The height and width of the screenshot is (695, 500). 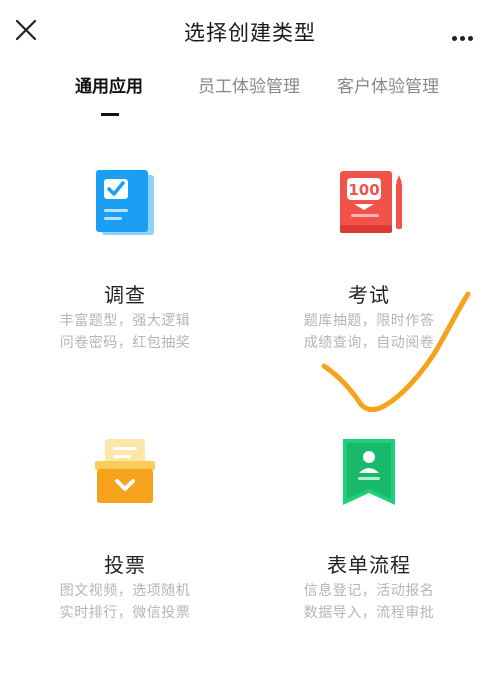 I want to click on card-vote-desc-line1: 图文视频，选项随机, so click(x=125, y=591).